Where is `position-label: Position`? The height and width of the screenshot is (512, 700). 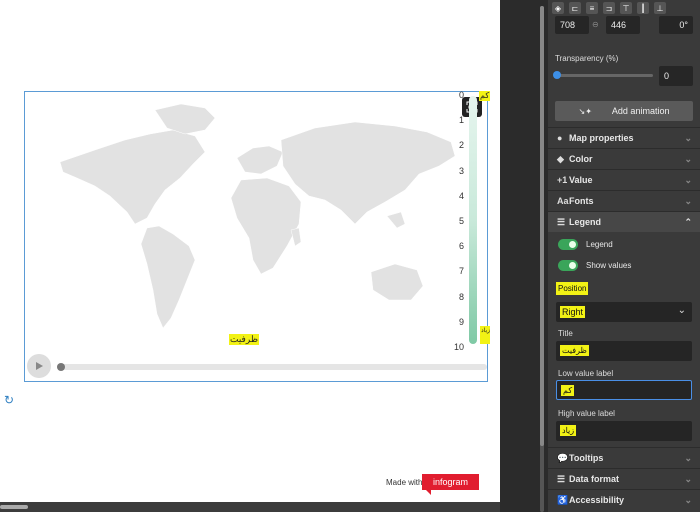 position-label: Position is located at coordinates (572, 288).